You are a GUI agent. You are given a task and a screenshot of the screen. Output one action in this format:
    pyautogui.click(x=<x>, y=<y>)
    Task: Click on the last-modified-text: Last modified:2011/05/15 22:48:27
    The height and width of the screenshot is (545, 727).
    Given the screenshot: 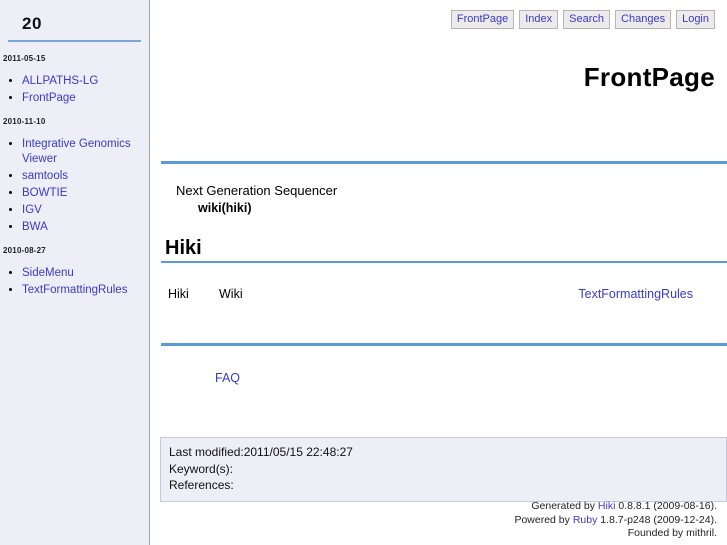 What is the action you would take?
    pyautogui.click(x=261, y=452)
    